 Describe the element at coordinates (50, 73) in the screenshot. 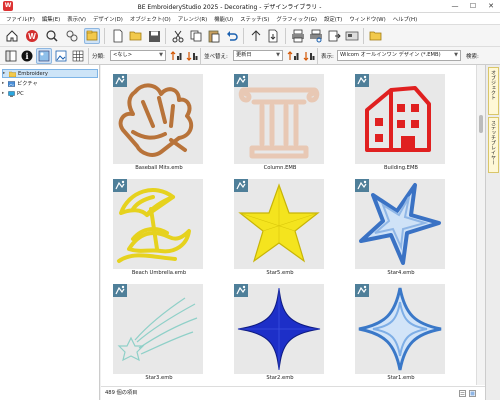

I see `tree-item-embroidery: ▸ Embroidery` at that location.